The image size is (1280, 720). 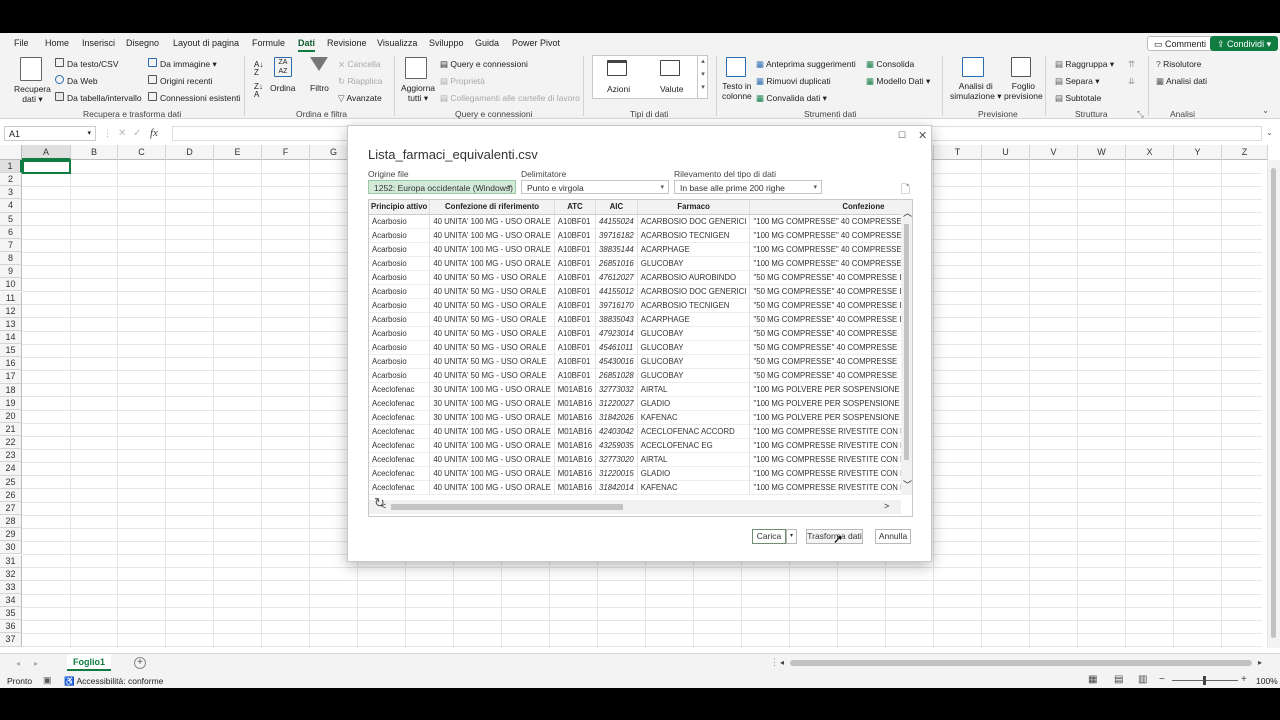 I want to click on row-header: 36, so click(x=11, y=627).